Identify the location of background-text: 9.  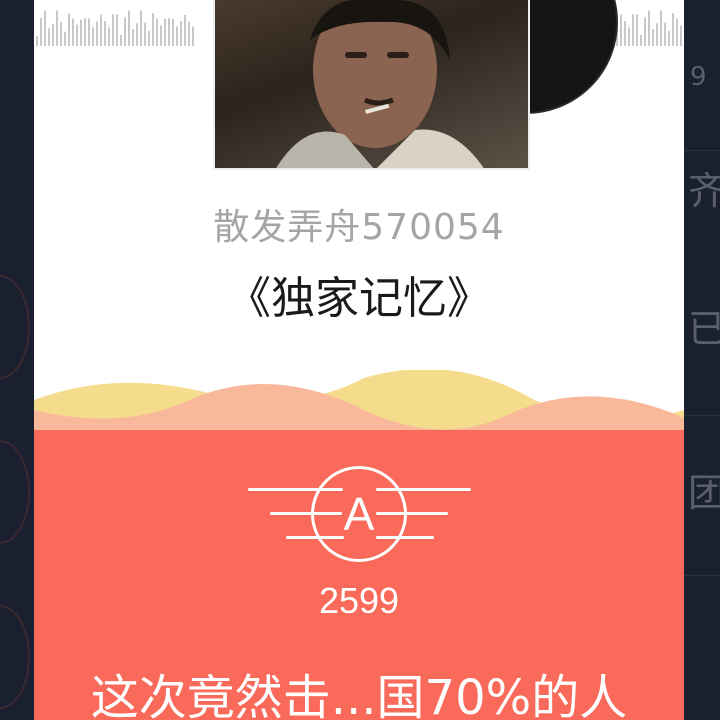
(698, 77).